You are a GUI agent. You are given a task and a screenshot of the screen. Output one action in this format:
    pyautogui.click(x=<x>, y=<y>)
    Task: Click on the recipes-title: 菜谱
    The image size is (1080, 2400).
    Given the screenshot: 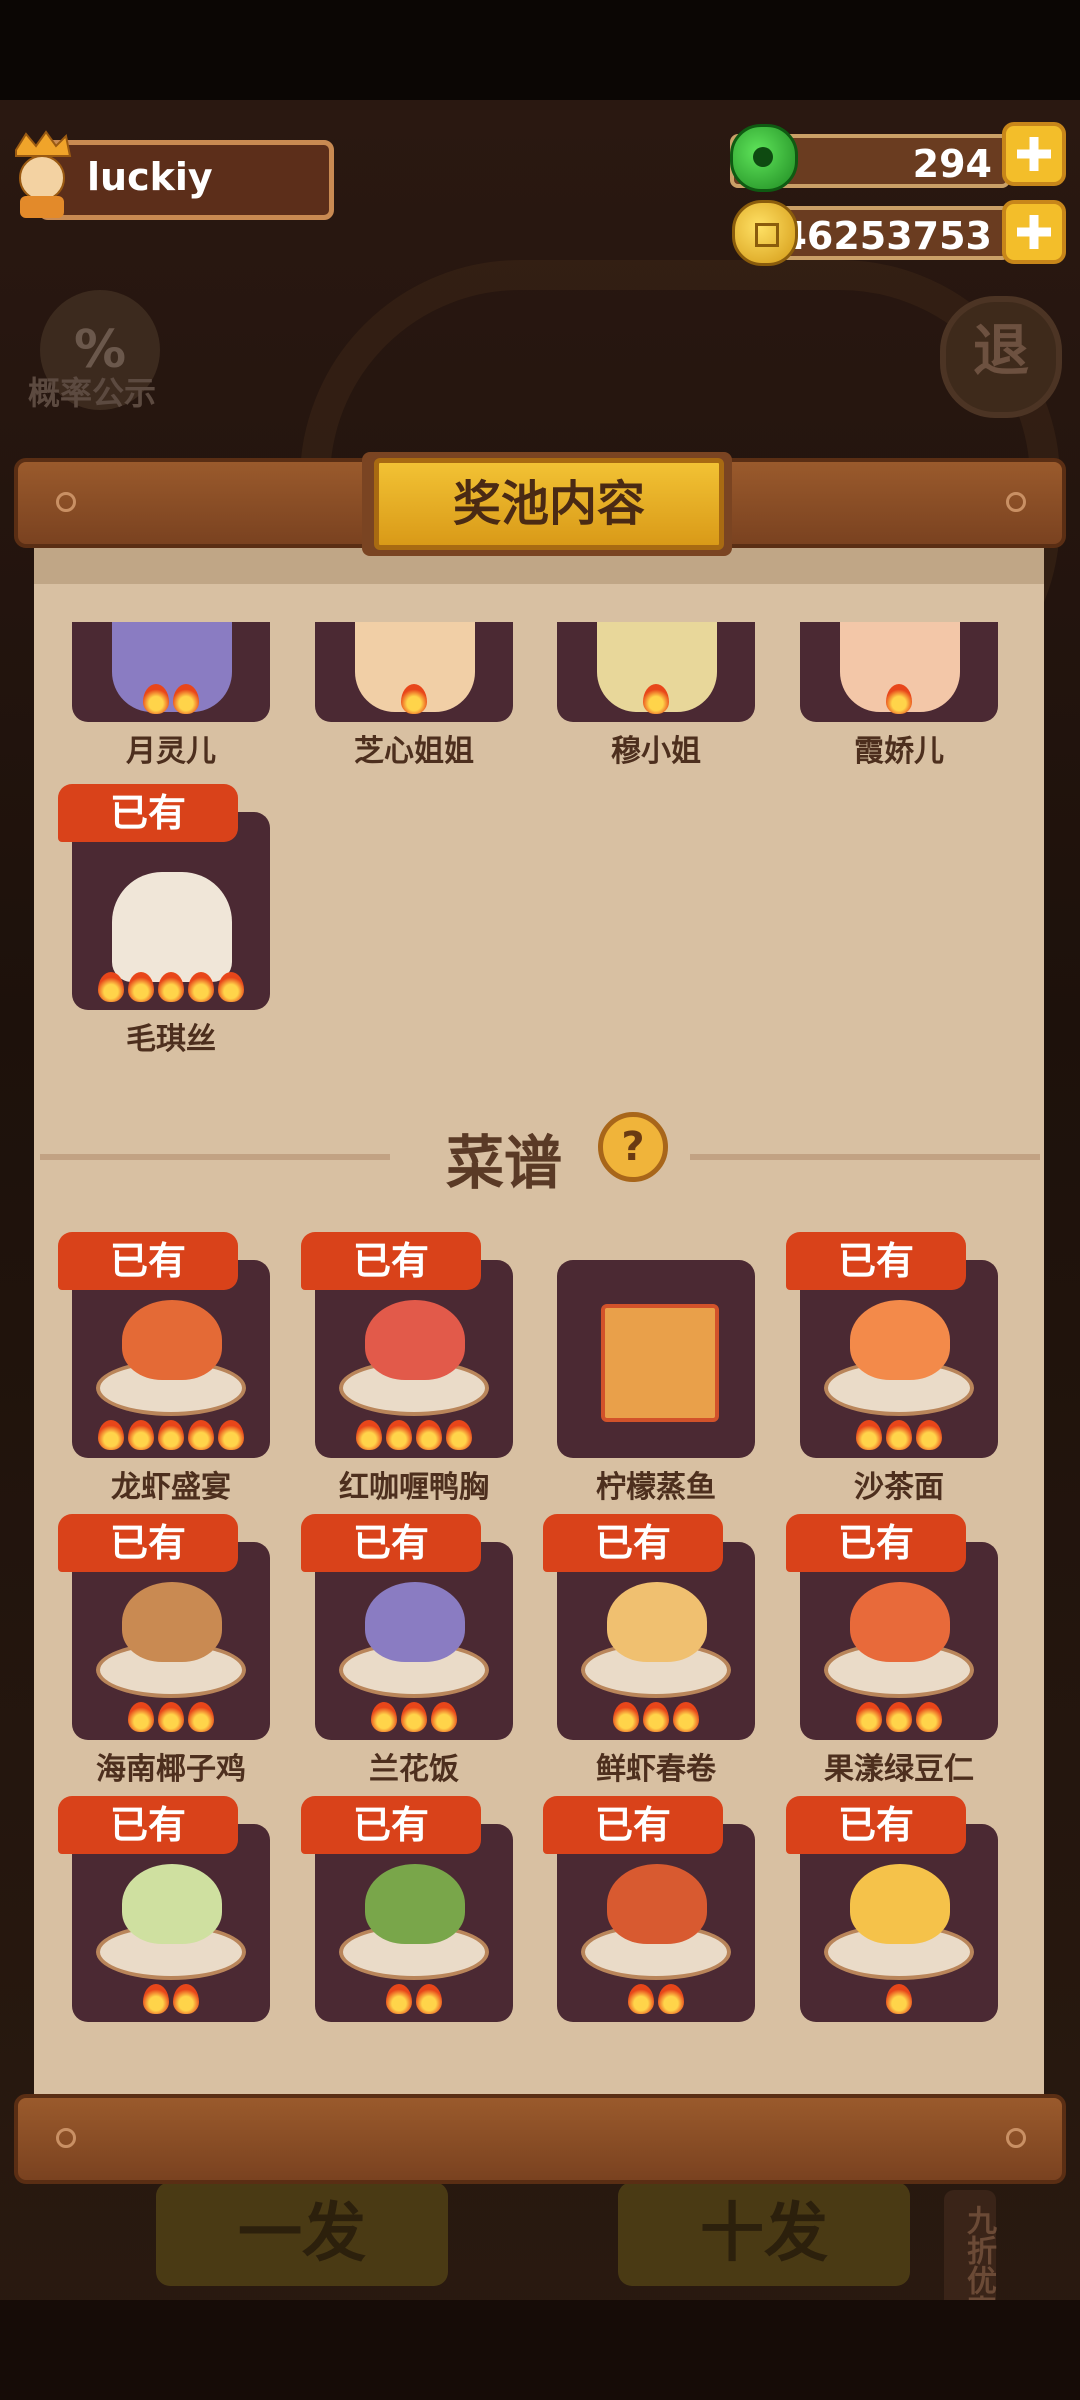 What is the action you would take?
    pyautogui.click(x=504, y=1163)
    